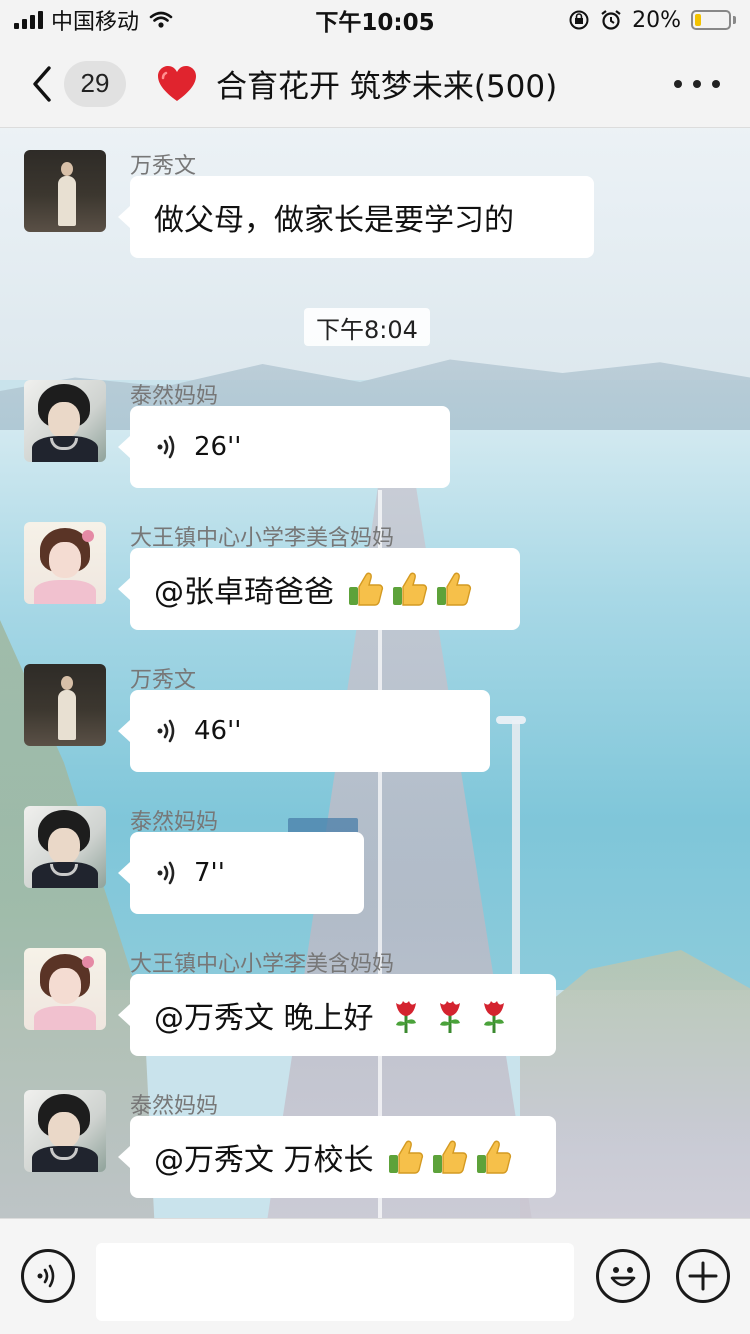 This screenshot has height=1334, width=750. I want to click on message-item: 万秀文 做父母，做家长是要学习的, so click(375, 203).